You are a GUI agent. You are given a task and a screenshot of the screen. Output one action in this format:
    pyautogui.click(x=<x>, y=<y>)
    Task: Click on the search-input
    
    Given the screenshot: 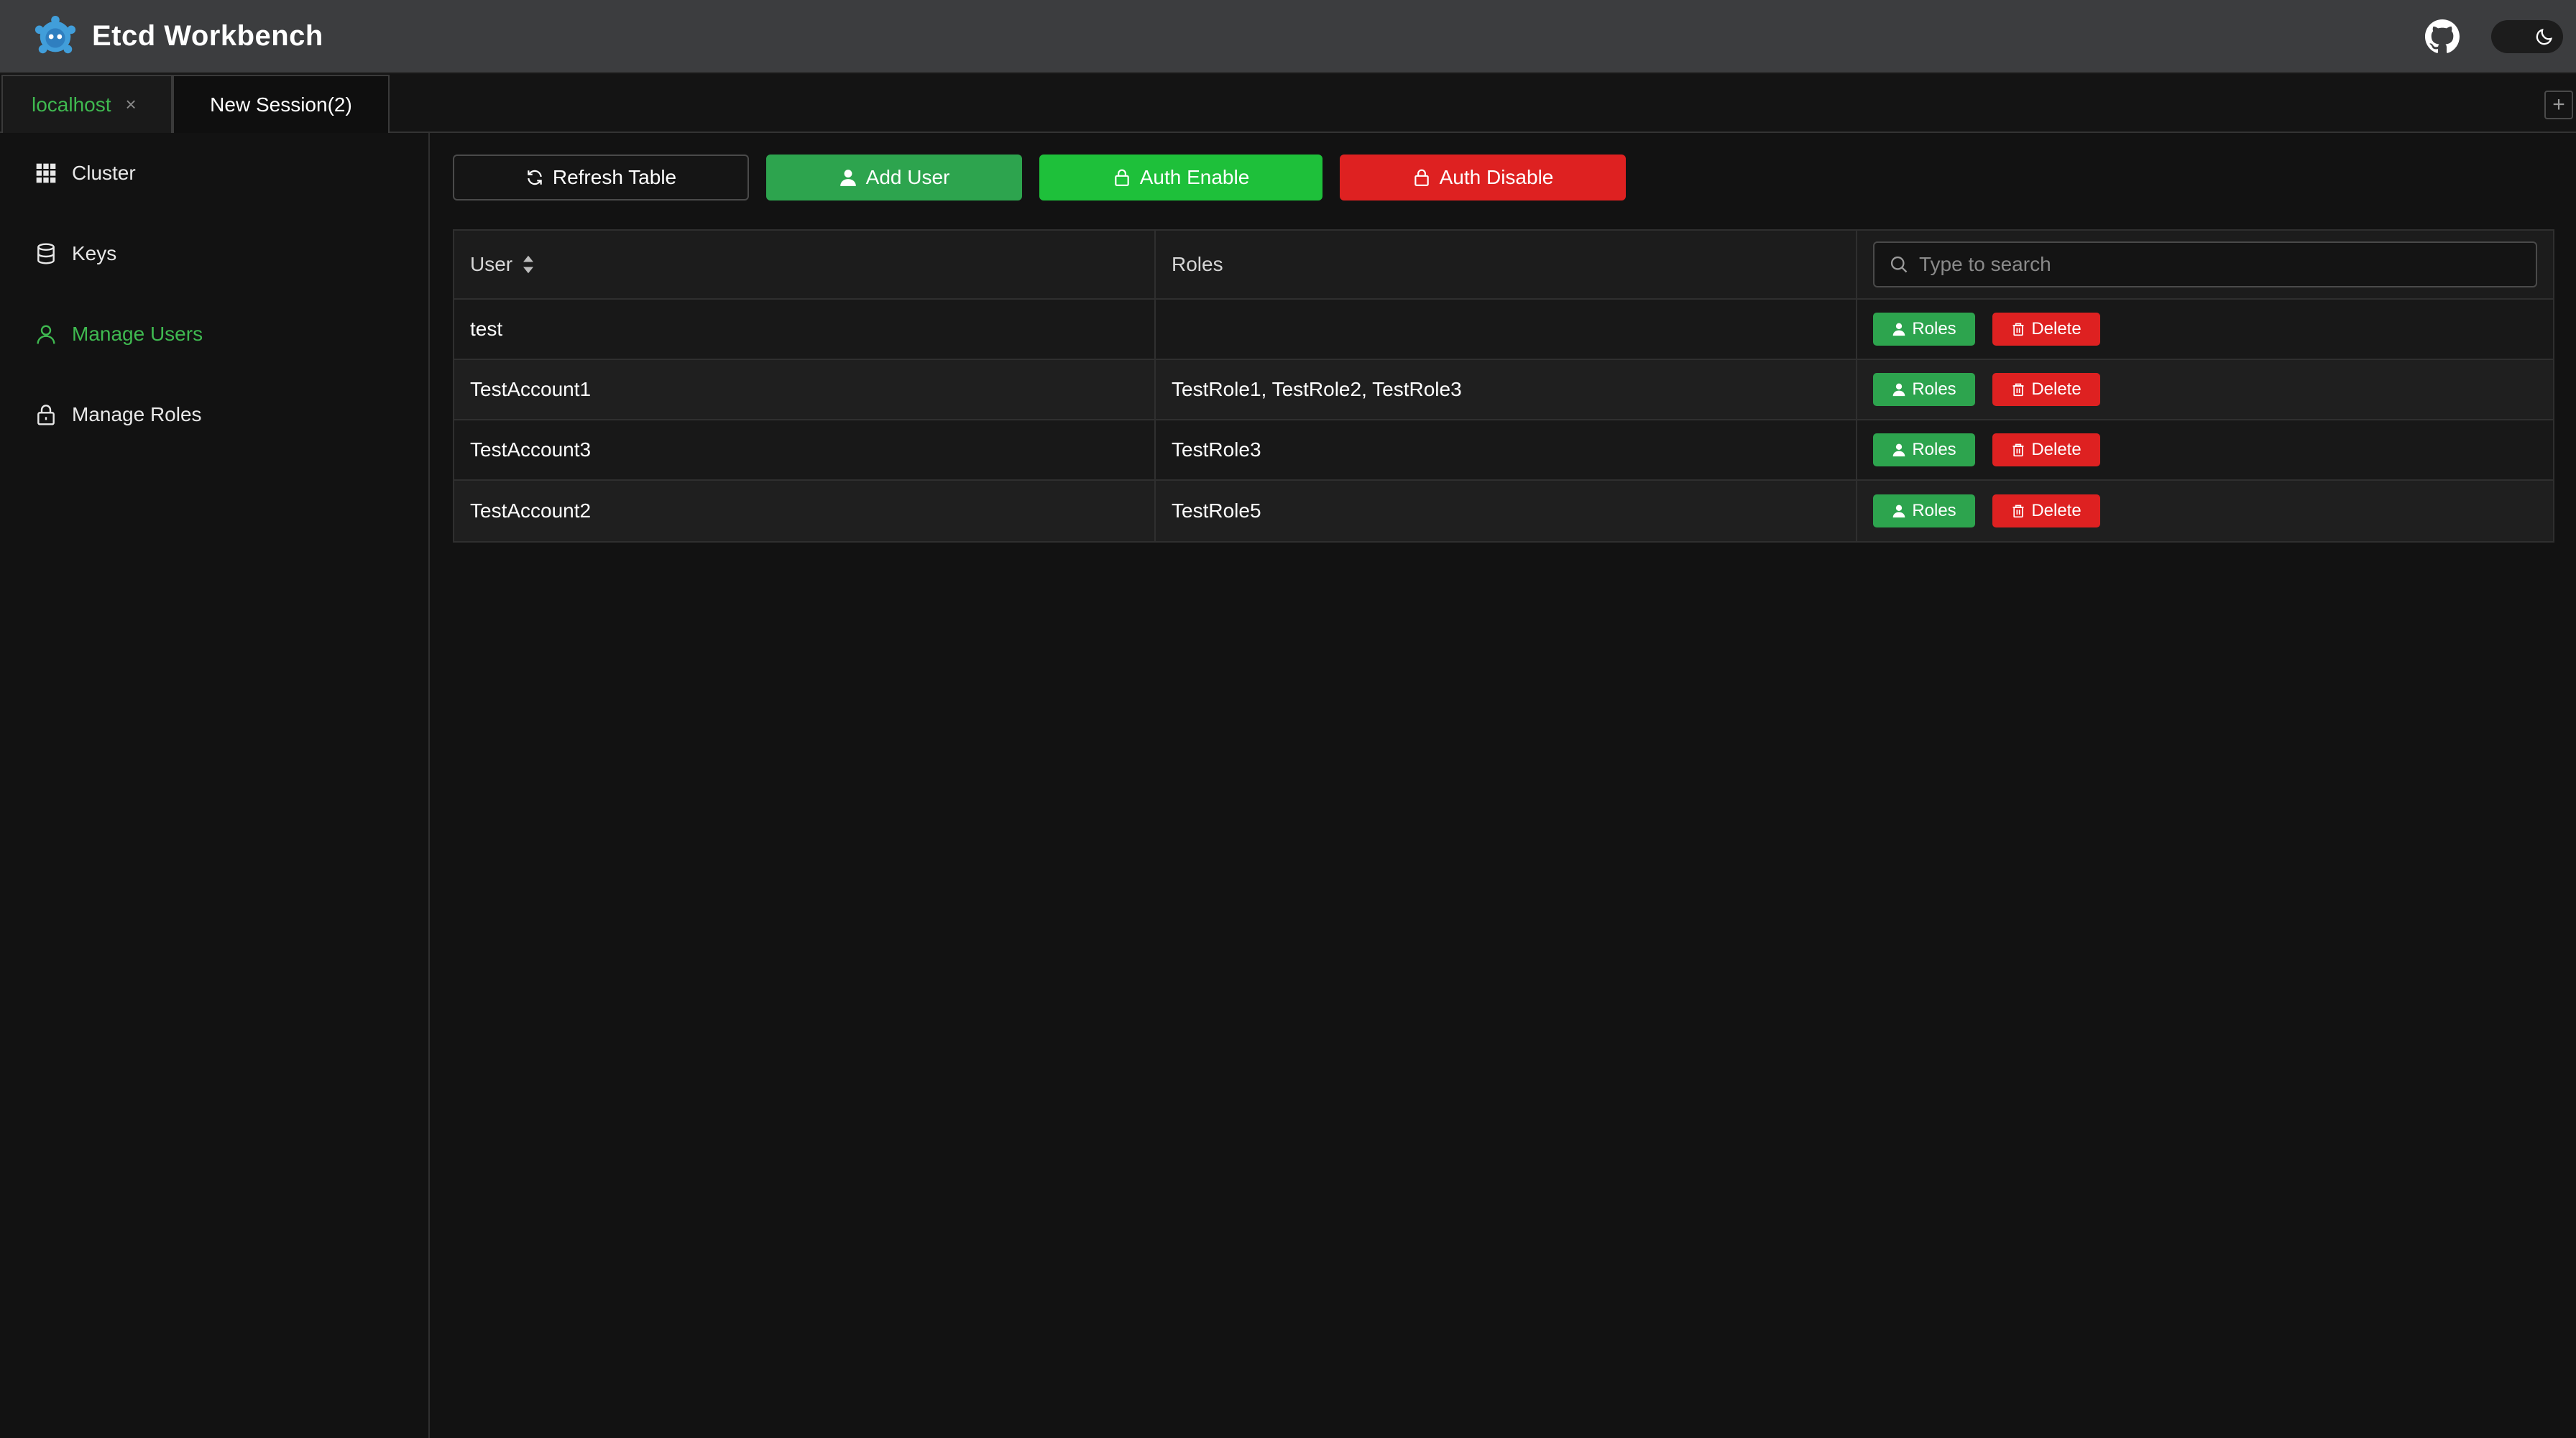 What is the action you would take?
    pyautogui.click(x=2213, y=264)
    